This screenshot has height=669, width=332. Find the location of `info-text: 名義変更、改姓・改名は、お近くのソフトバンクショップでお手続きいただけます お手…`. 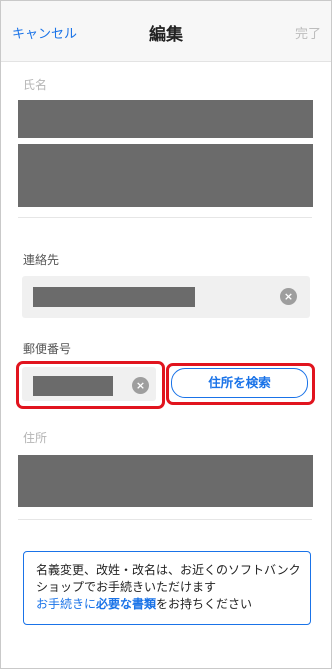

info-text: 名義変更、改姓・改名は、お近くのソフトバンクショップでお手続きいただけます お手… is located at coordinates (170, 587).